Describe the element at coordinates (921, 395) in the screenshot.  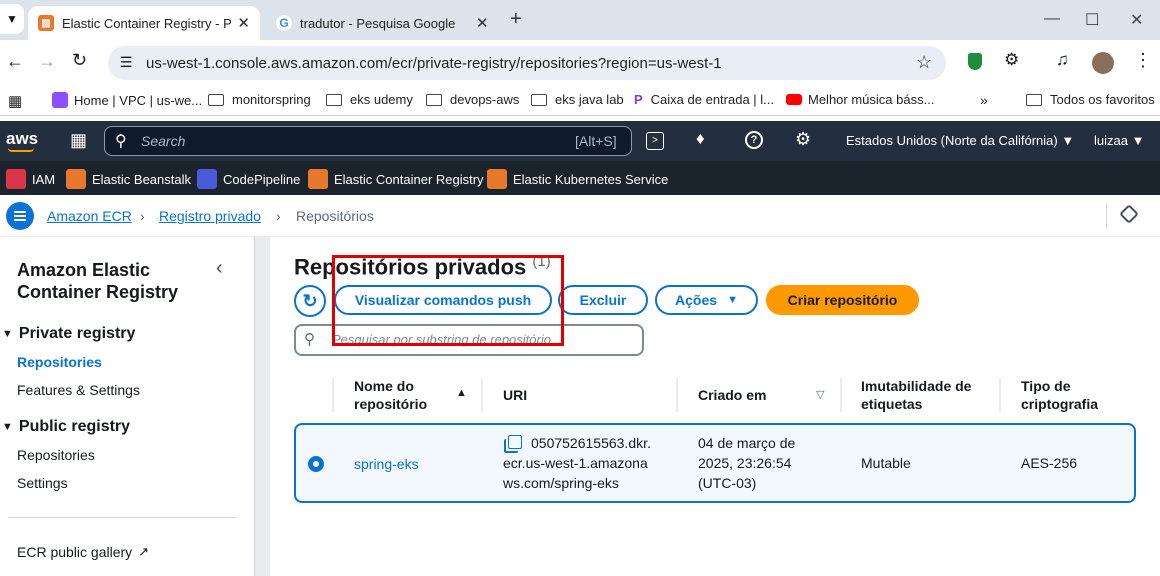
I see `column-header-mutability: Imutabilidade de etiquetas` at that location.